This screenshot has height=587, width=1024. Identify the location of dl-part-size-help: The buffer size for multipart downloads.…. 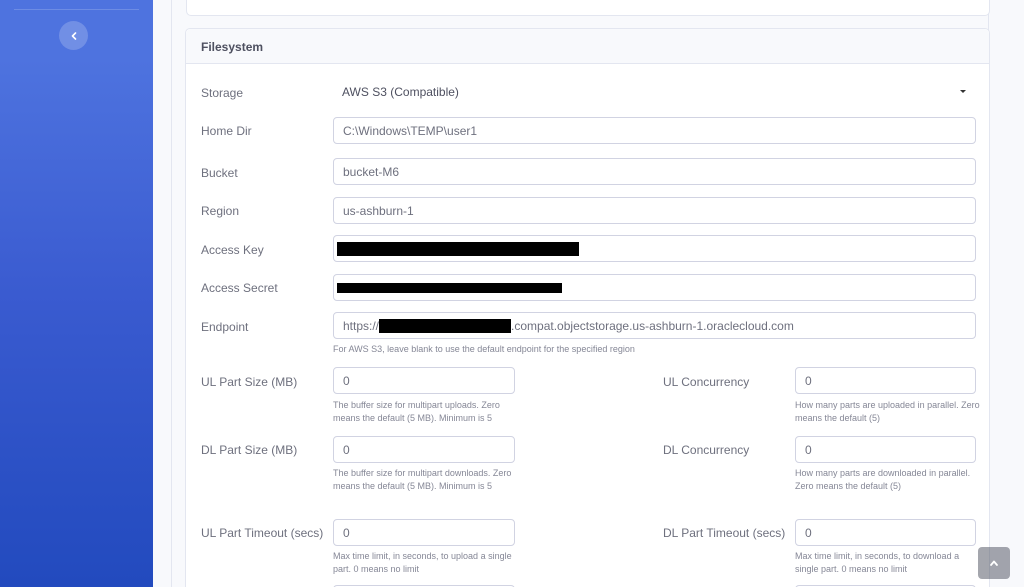
(422, 479).